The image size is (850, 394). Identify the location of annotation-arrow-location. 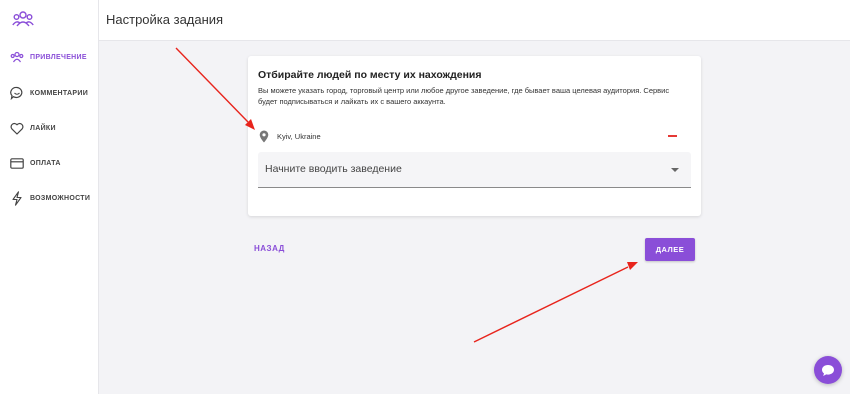
(215, 88).